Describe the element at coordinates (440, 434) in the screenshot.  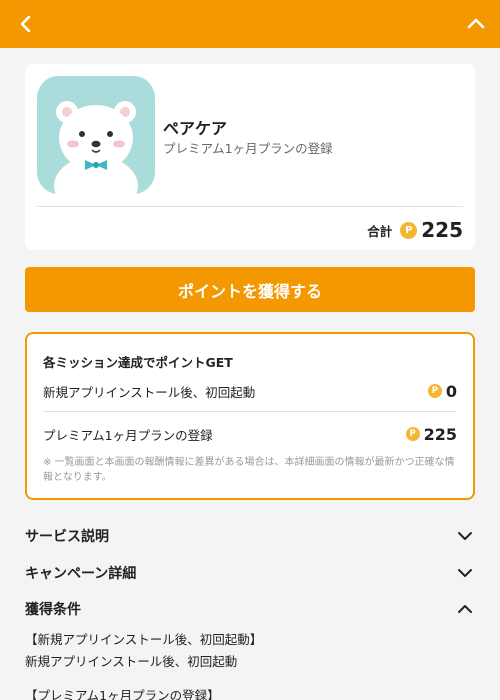
I see `mission-points-value: 225` at that location.